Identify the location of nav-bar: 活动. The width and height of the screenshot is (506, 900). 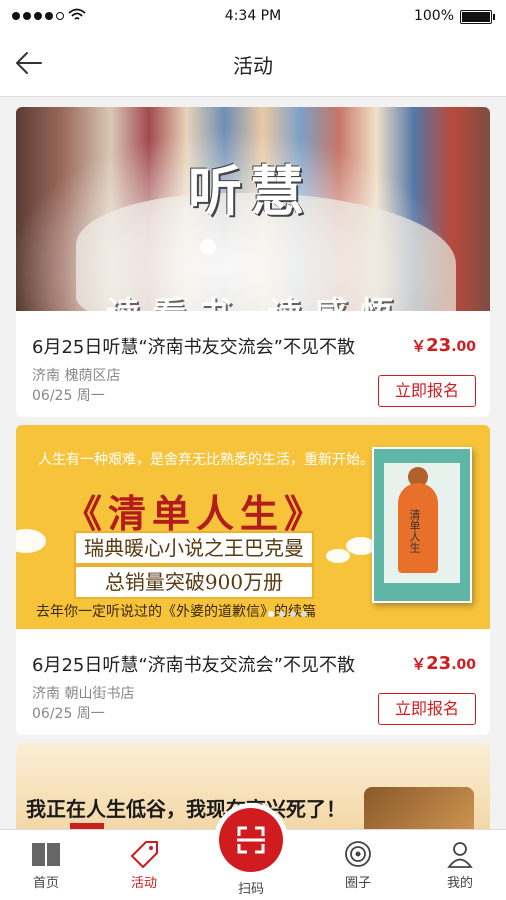
(253, 64).